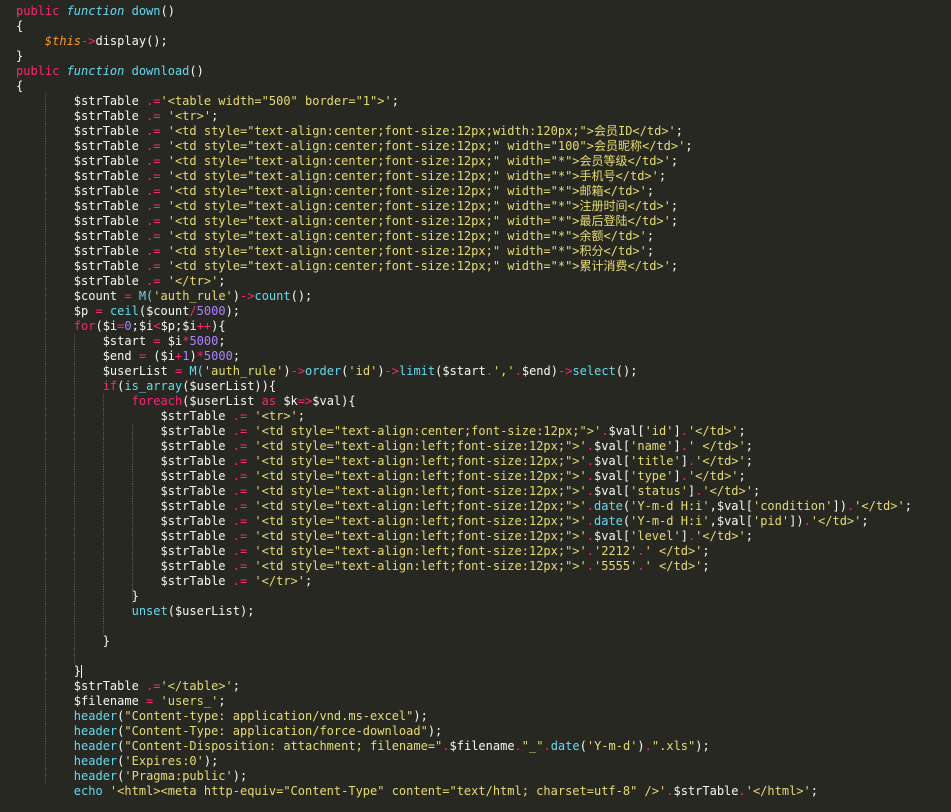 The image size is (951, 812). I want to click on code-token: $start, so click(85, 341).